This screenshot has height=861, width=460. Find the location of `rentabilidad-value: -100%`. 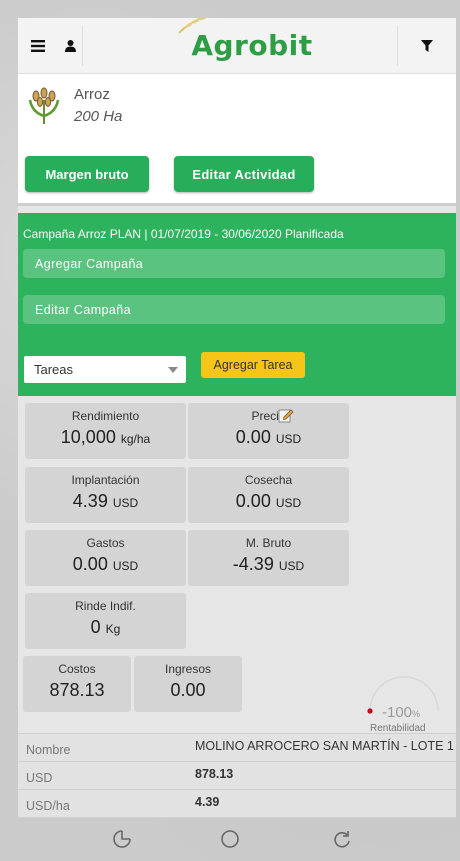

rentabilidad-value: -100% is located at coordinates (401, 712).